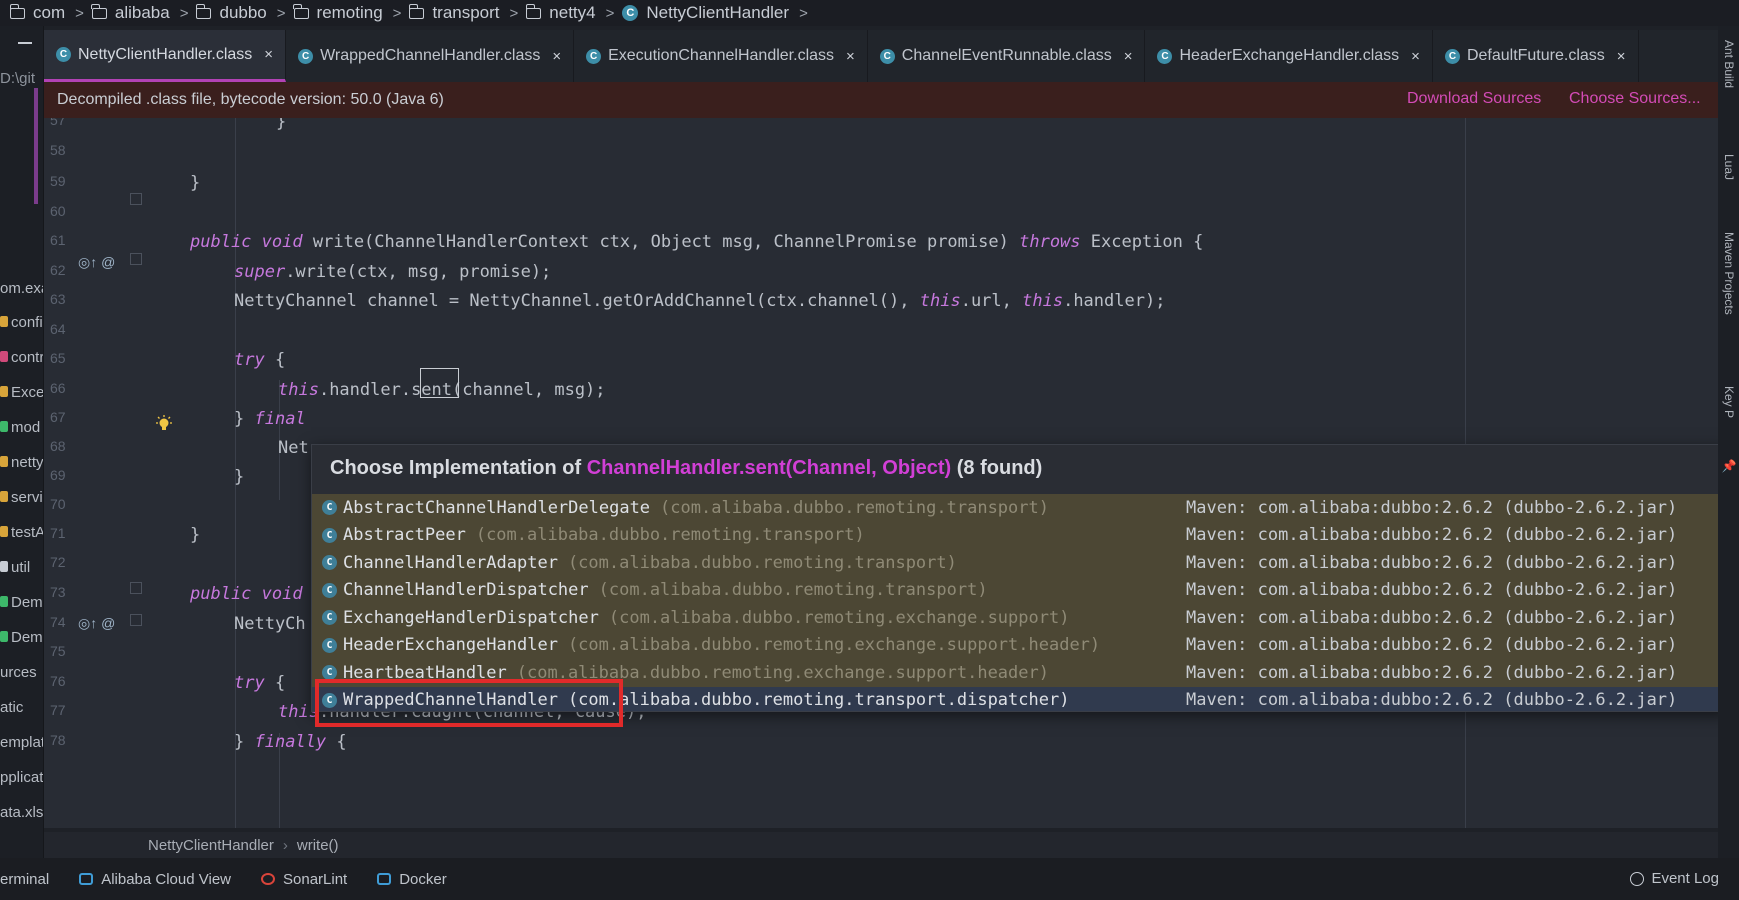 This screenshot has width=1739, height=900. I want to click on tab-wrappedchannelhandler: C WrappedChannelHandler.class ×, so click(430, 56).